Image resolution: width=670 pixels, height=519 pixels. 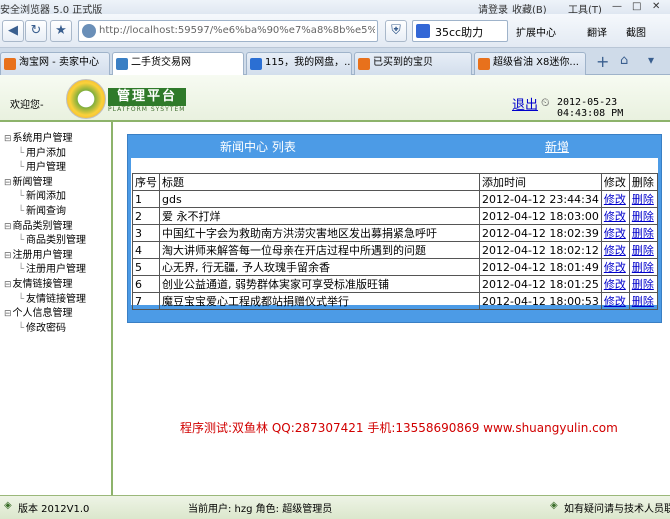 I want to click on translate-button: 翻译, so click(x=597, y=31).